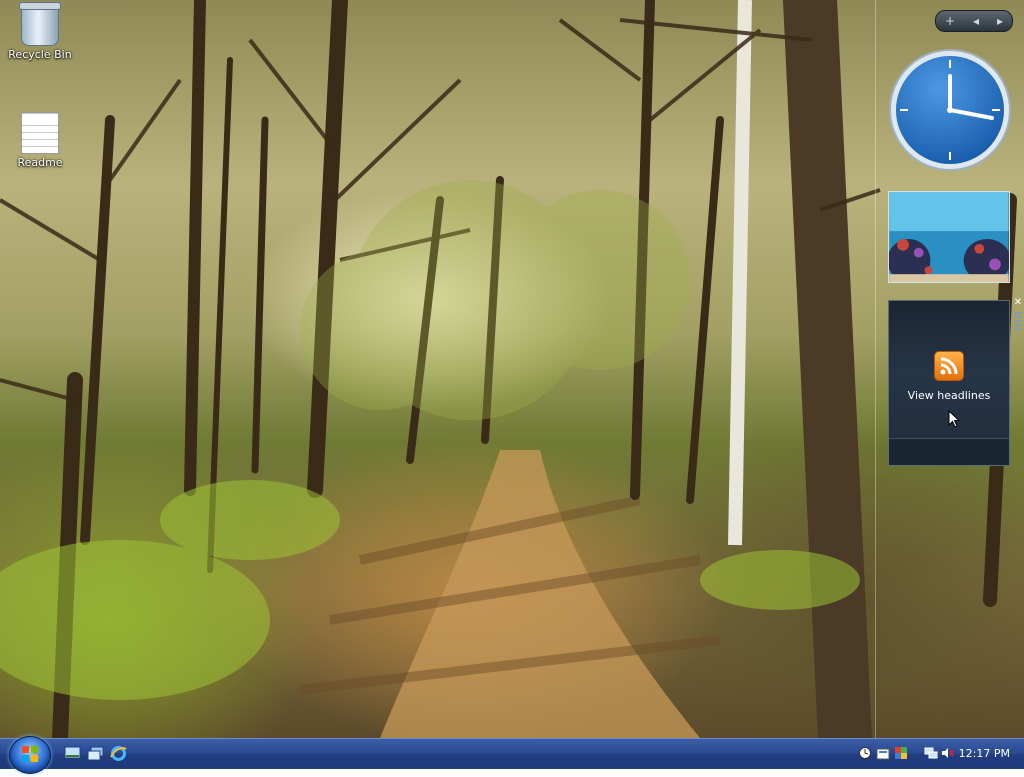 The height and width of the screenshot is (777, 1024). Describe the element at coordinates (984, 753) in the screenshot. I see `taskbar-clock: 12:17 PM` at that location.